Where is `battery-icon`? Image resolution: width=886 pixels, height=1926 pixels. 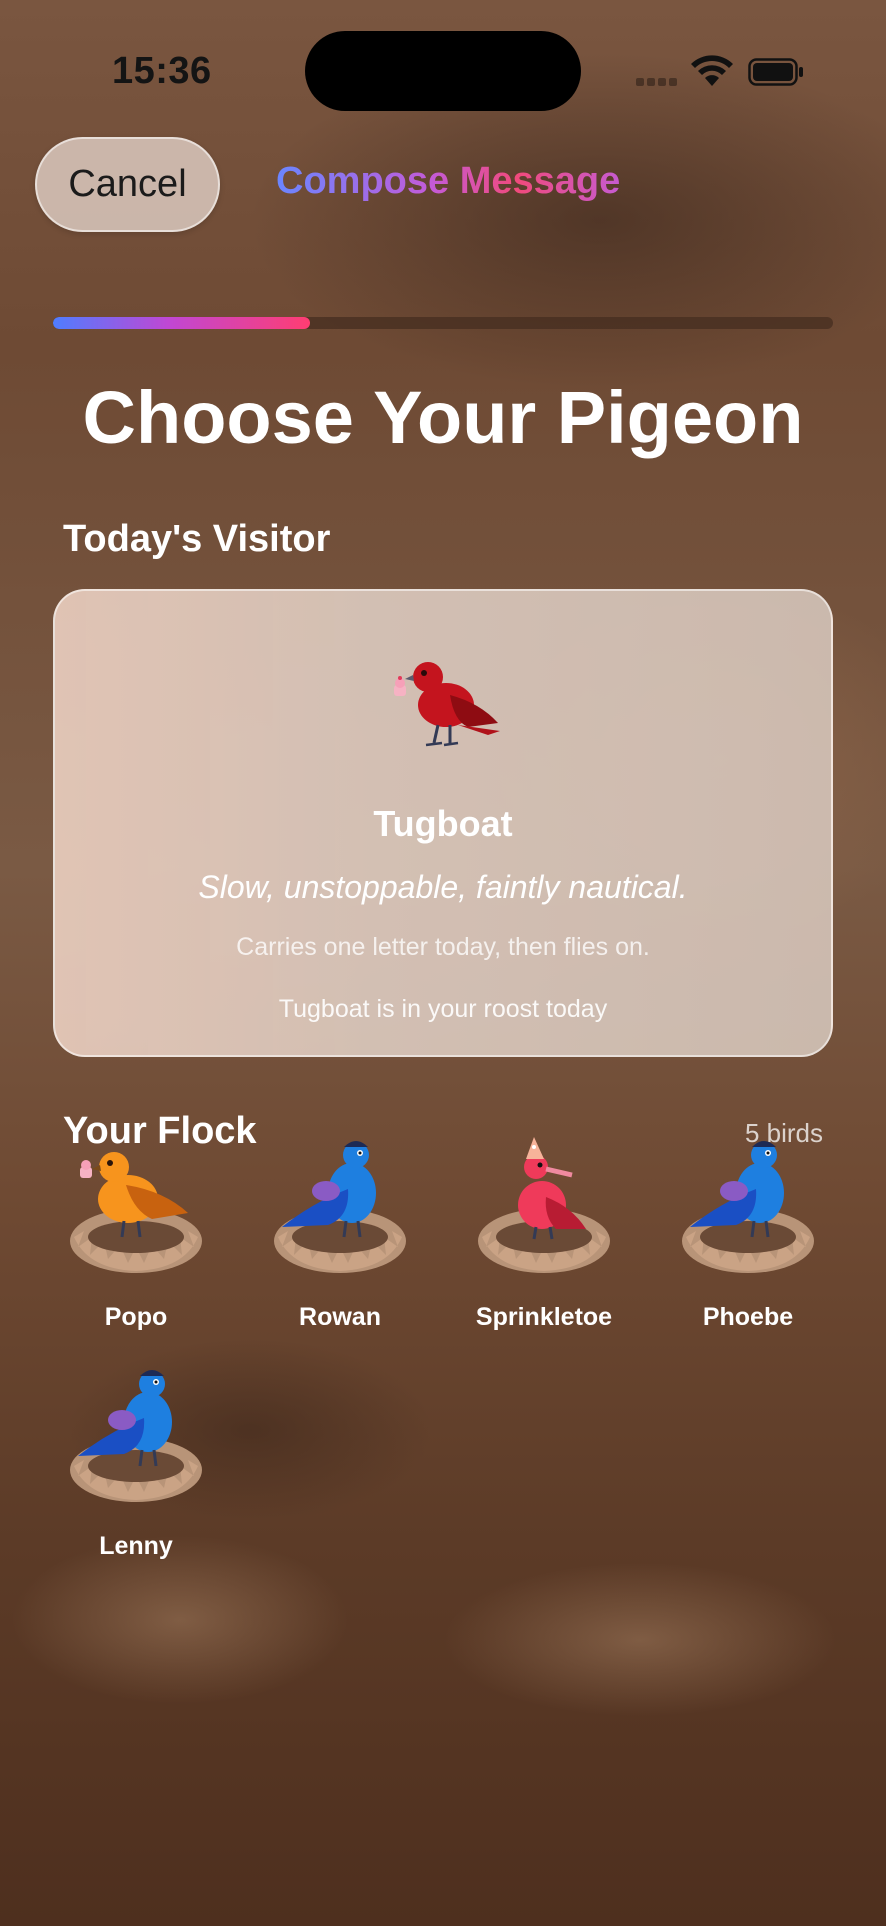
battery-icon is located at coordinates (775, 72).